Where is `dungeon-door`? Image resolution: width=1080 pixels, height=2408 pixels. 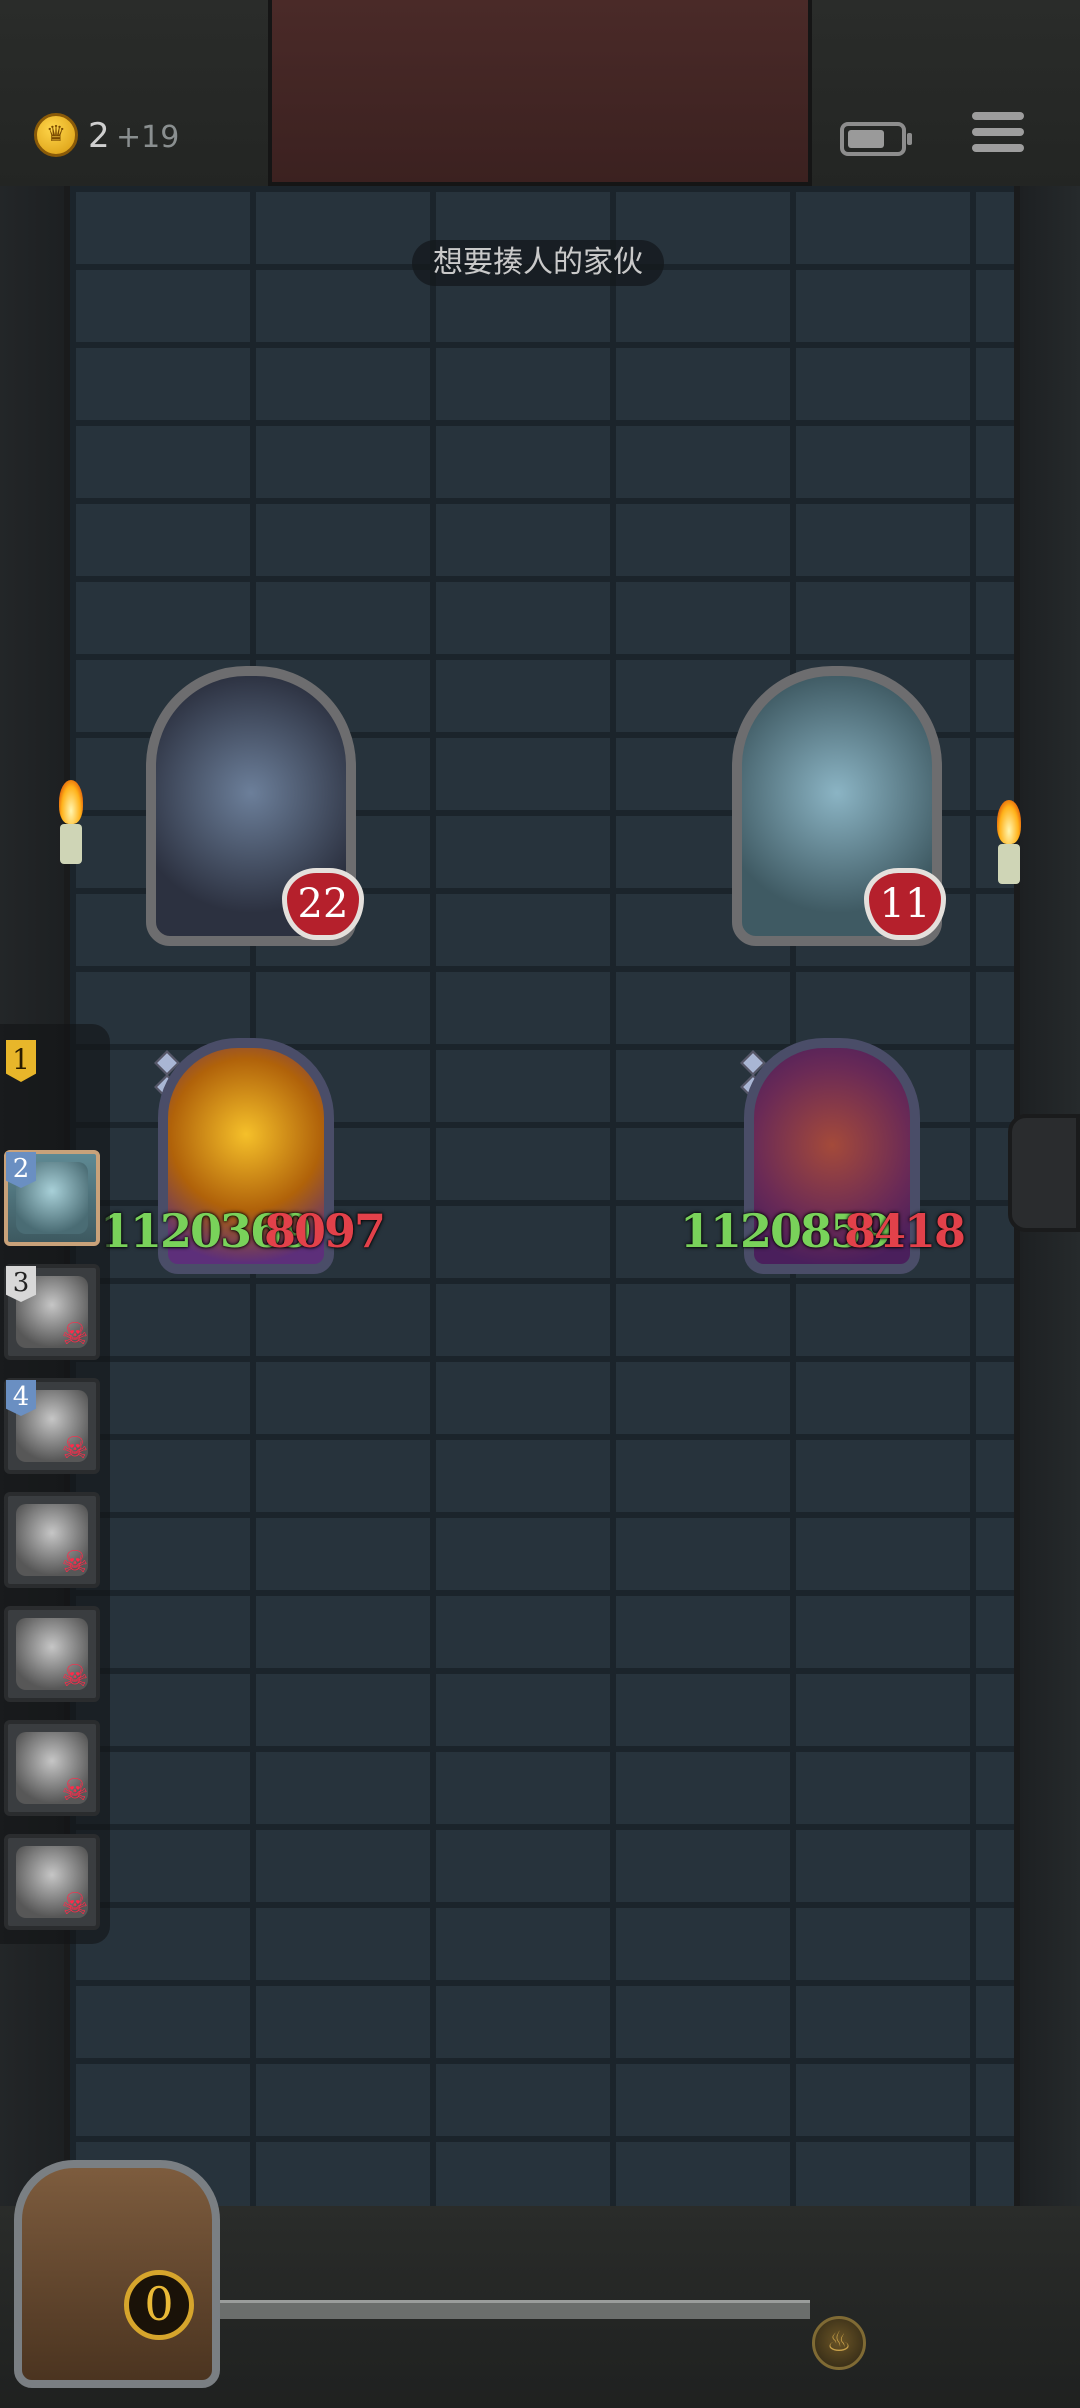 dungeon-door is located at coordinates (540, 93).